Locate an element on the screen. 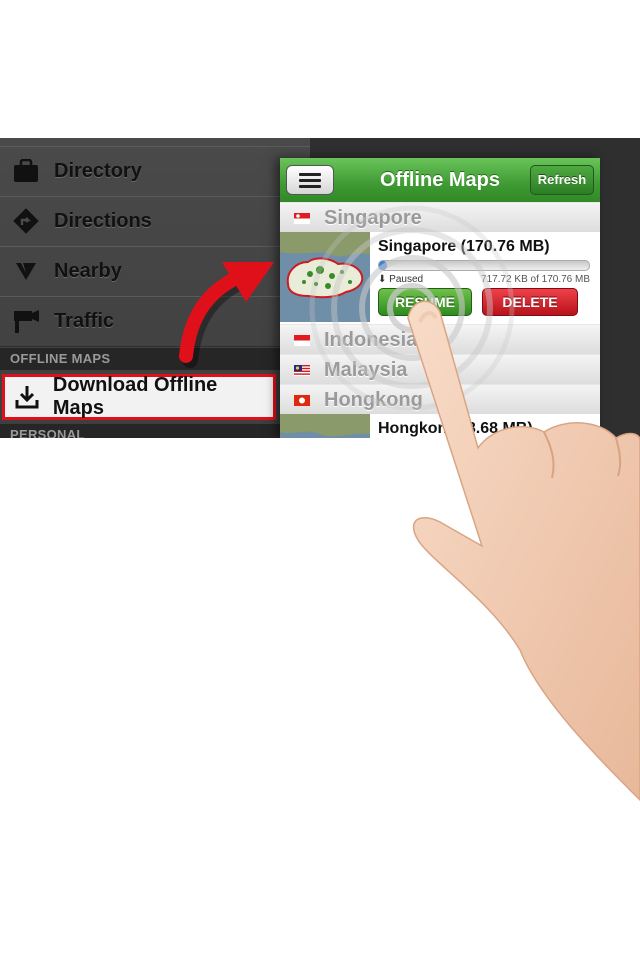  section-name: Malaysia is located at coordinates (366, 369).